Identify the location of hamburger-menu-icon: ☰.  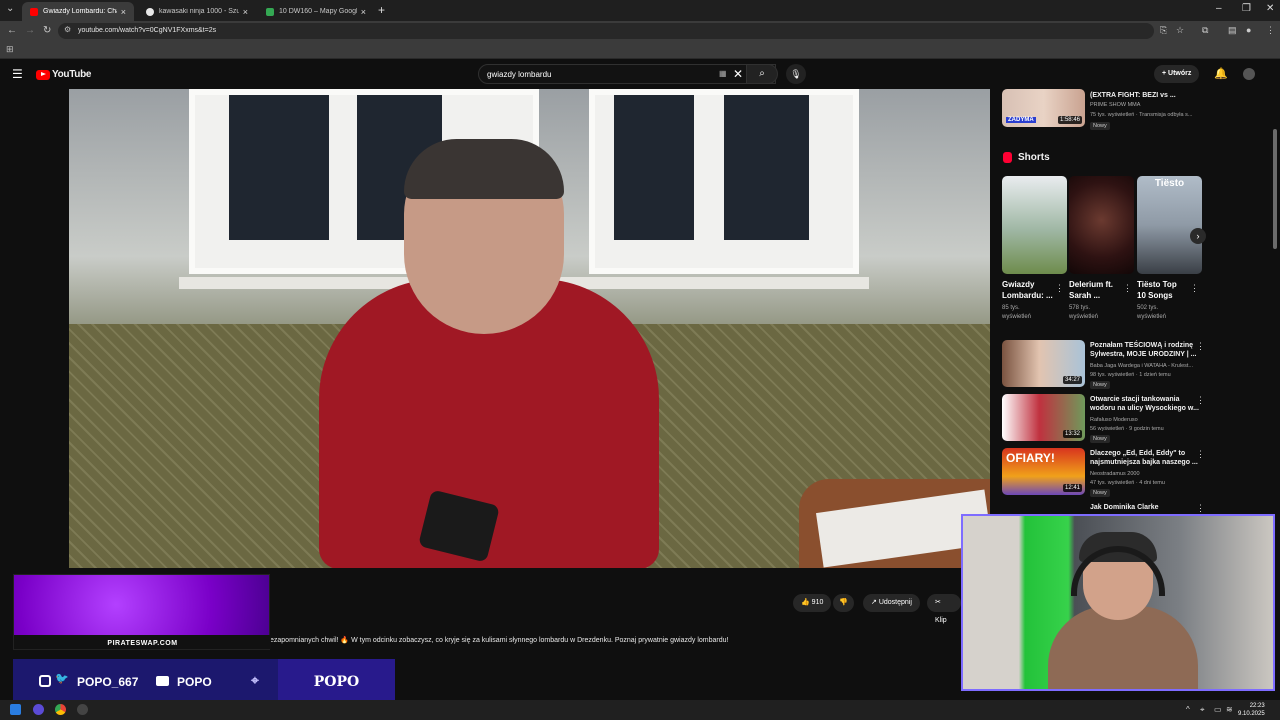
(17, 74).